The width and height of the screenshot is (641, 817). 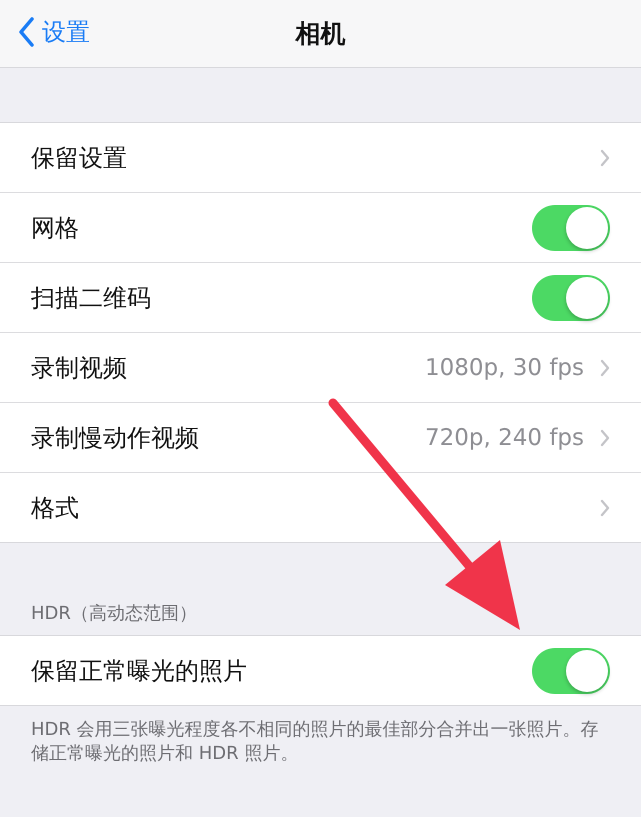 I want to click on section-header: HDR（高动态范围）, so click(x=114, y=614).